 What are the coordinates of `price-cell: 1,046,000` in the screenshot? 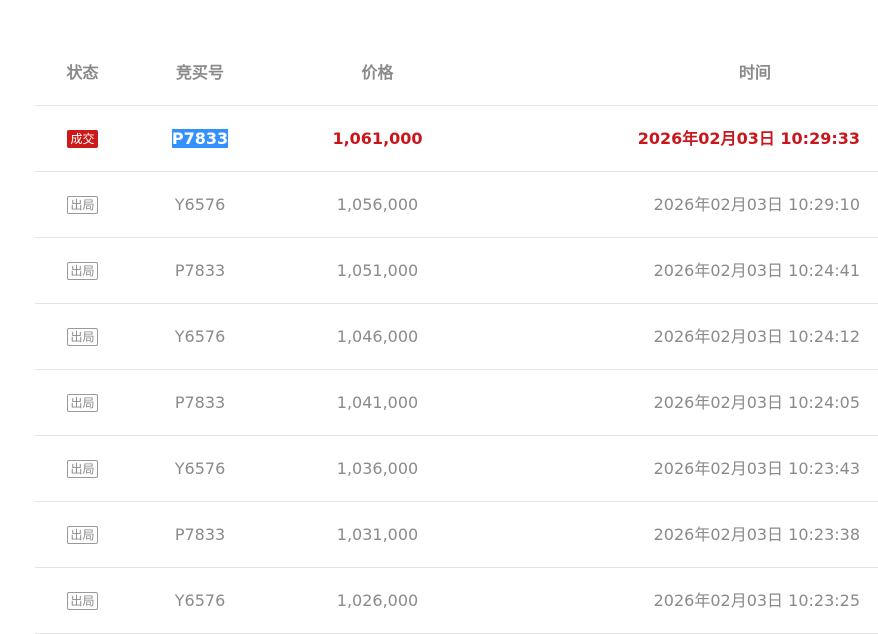 It's located at (377, 336).